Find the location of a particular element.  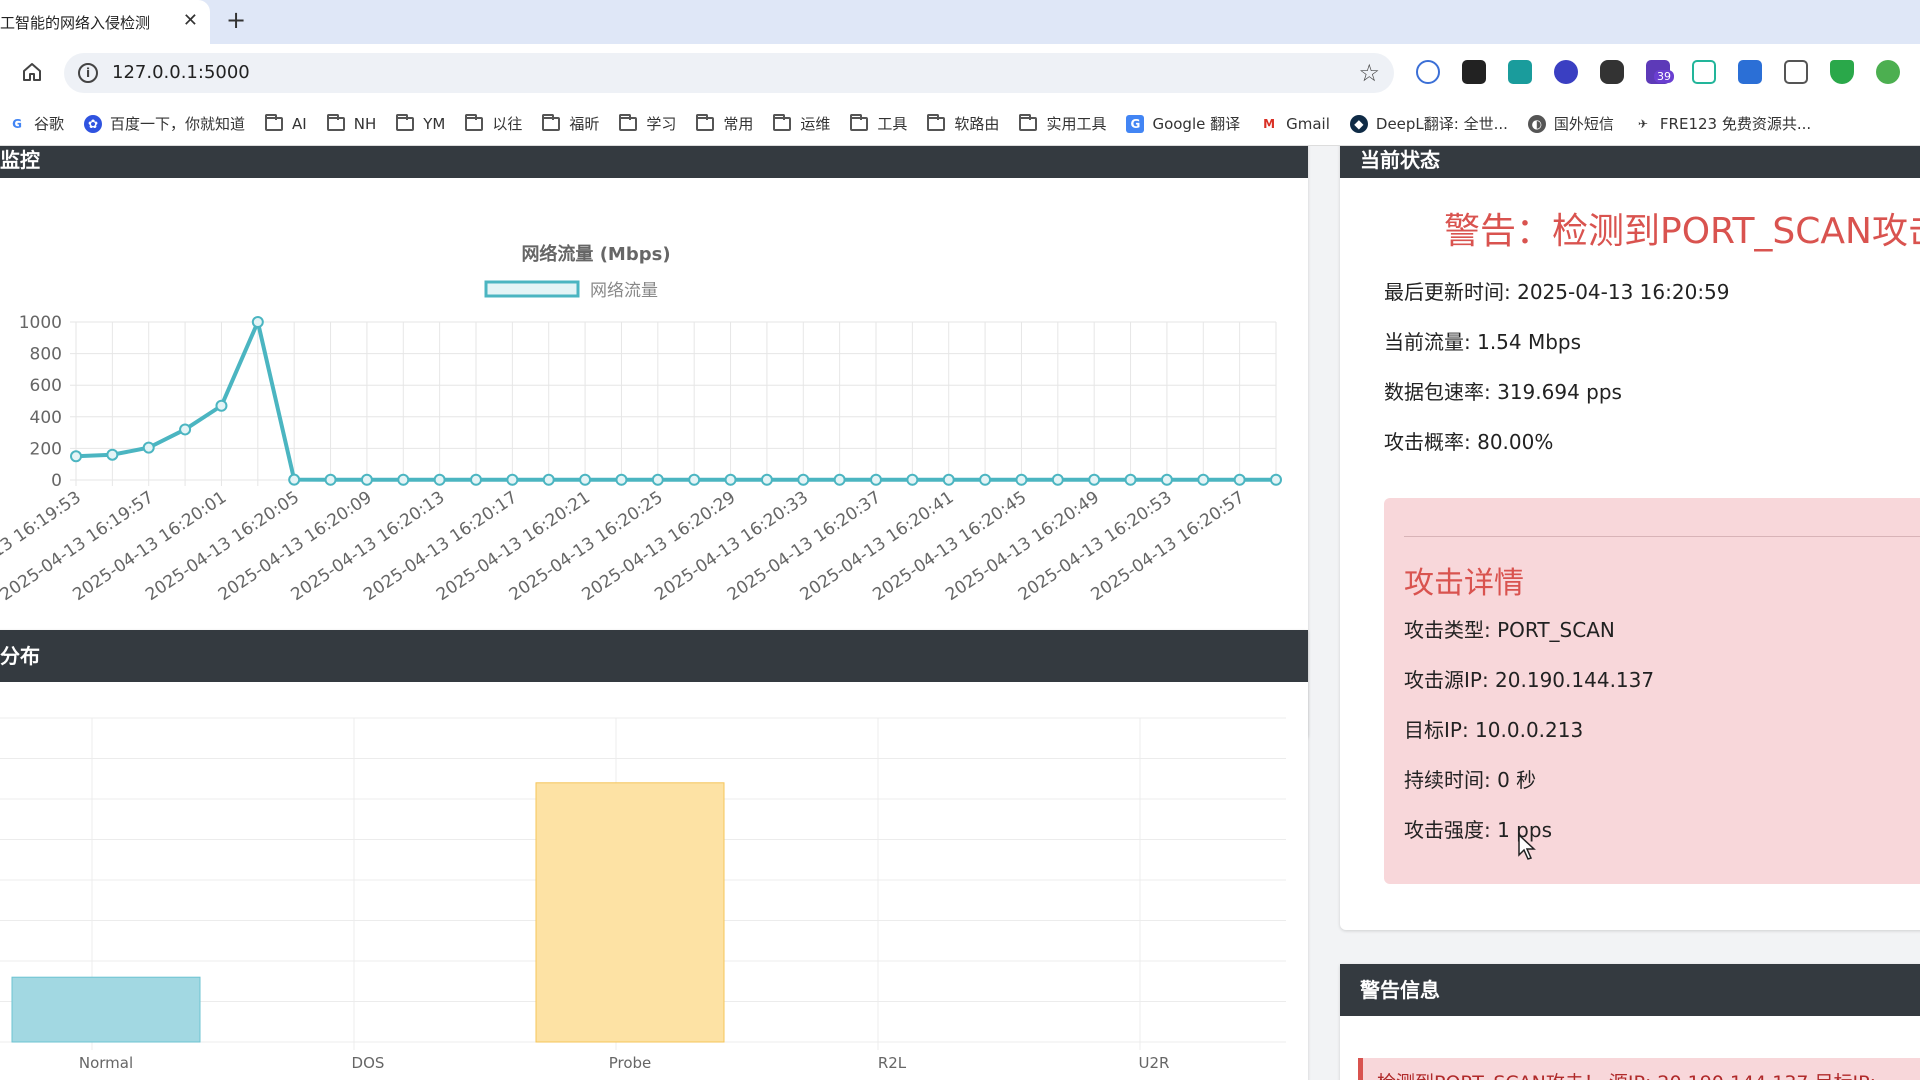

bookmark-gmail: M Gmail is located at coordinates (1295, 123).